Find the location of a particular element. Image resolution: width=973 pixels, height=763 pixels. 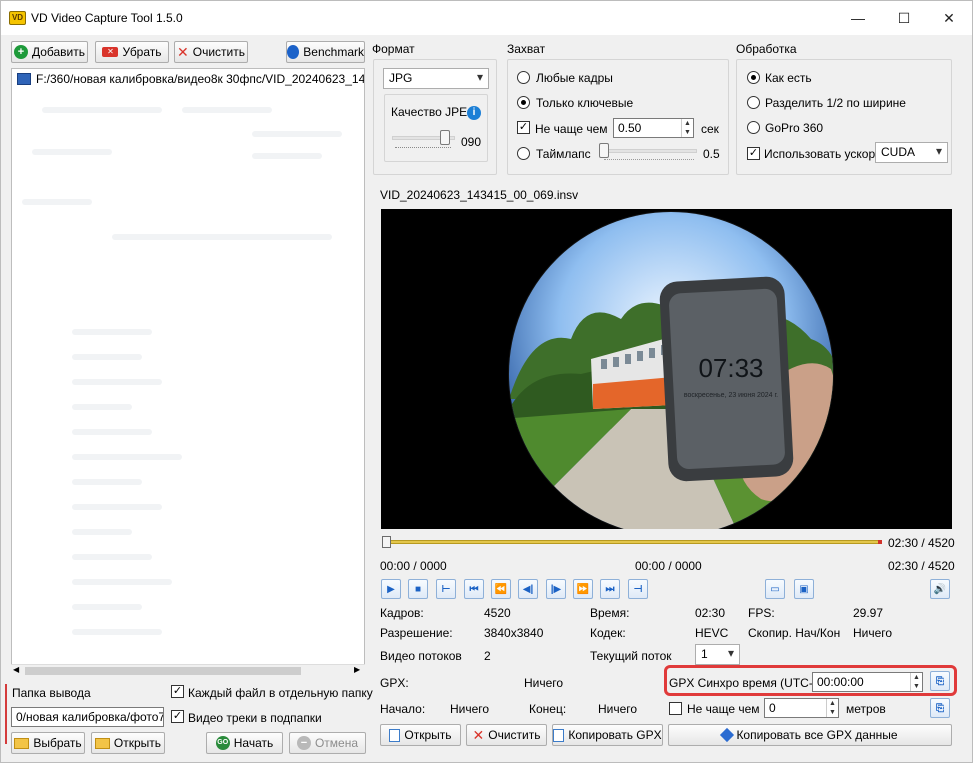

gpx-clear-button: ✕ Очистить is located at coordinates (506, 735).